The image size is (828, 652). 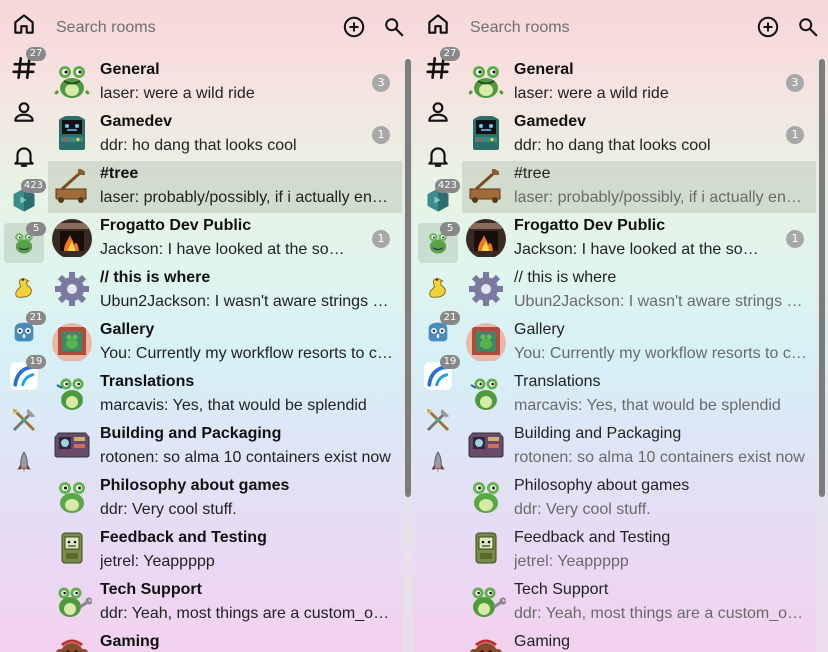 I want to click on tools-space-icon, so click(x=438, y=420).